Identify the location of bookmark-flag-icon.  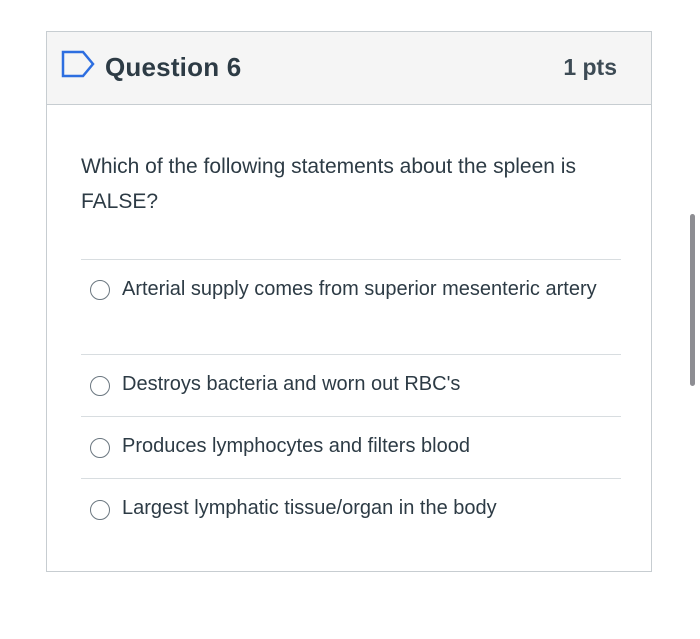
(78, 64).